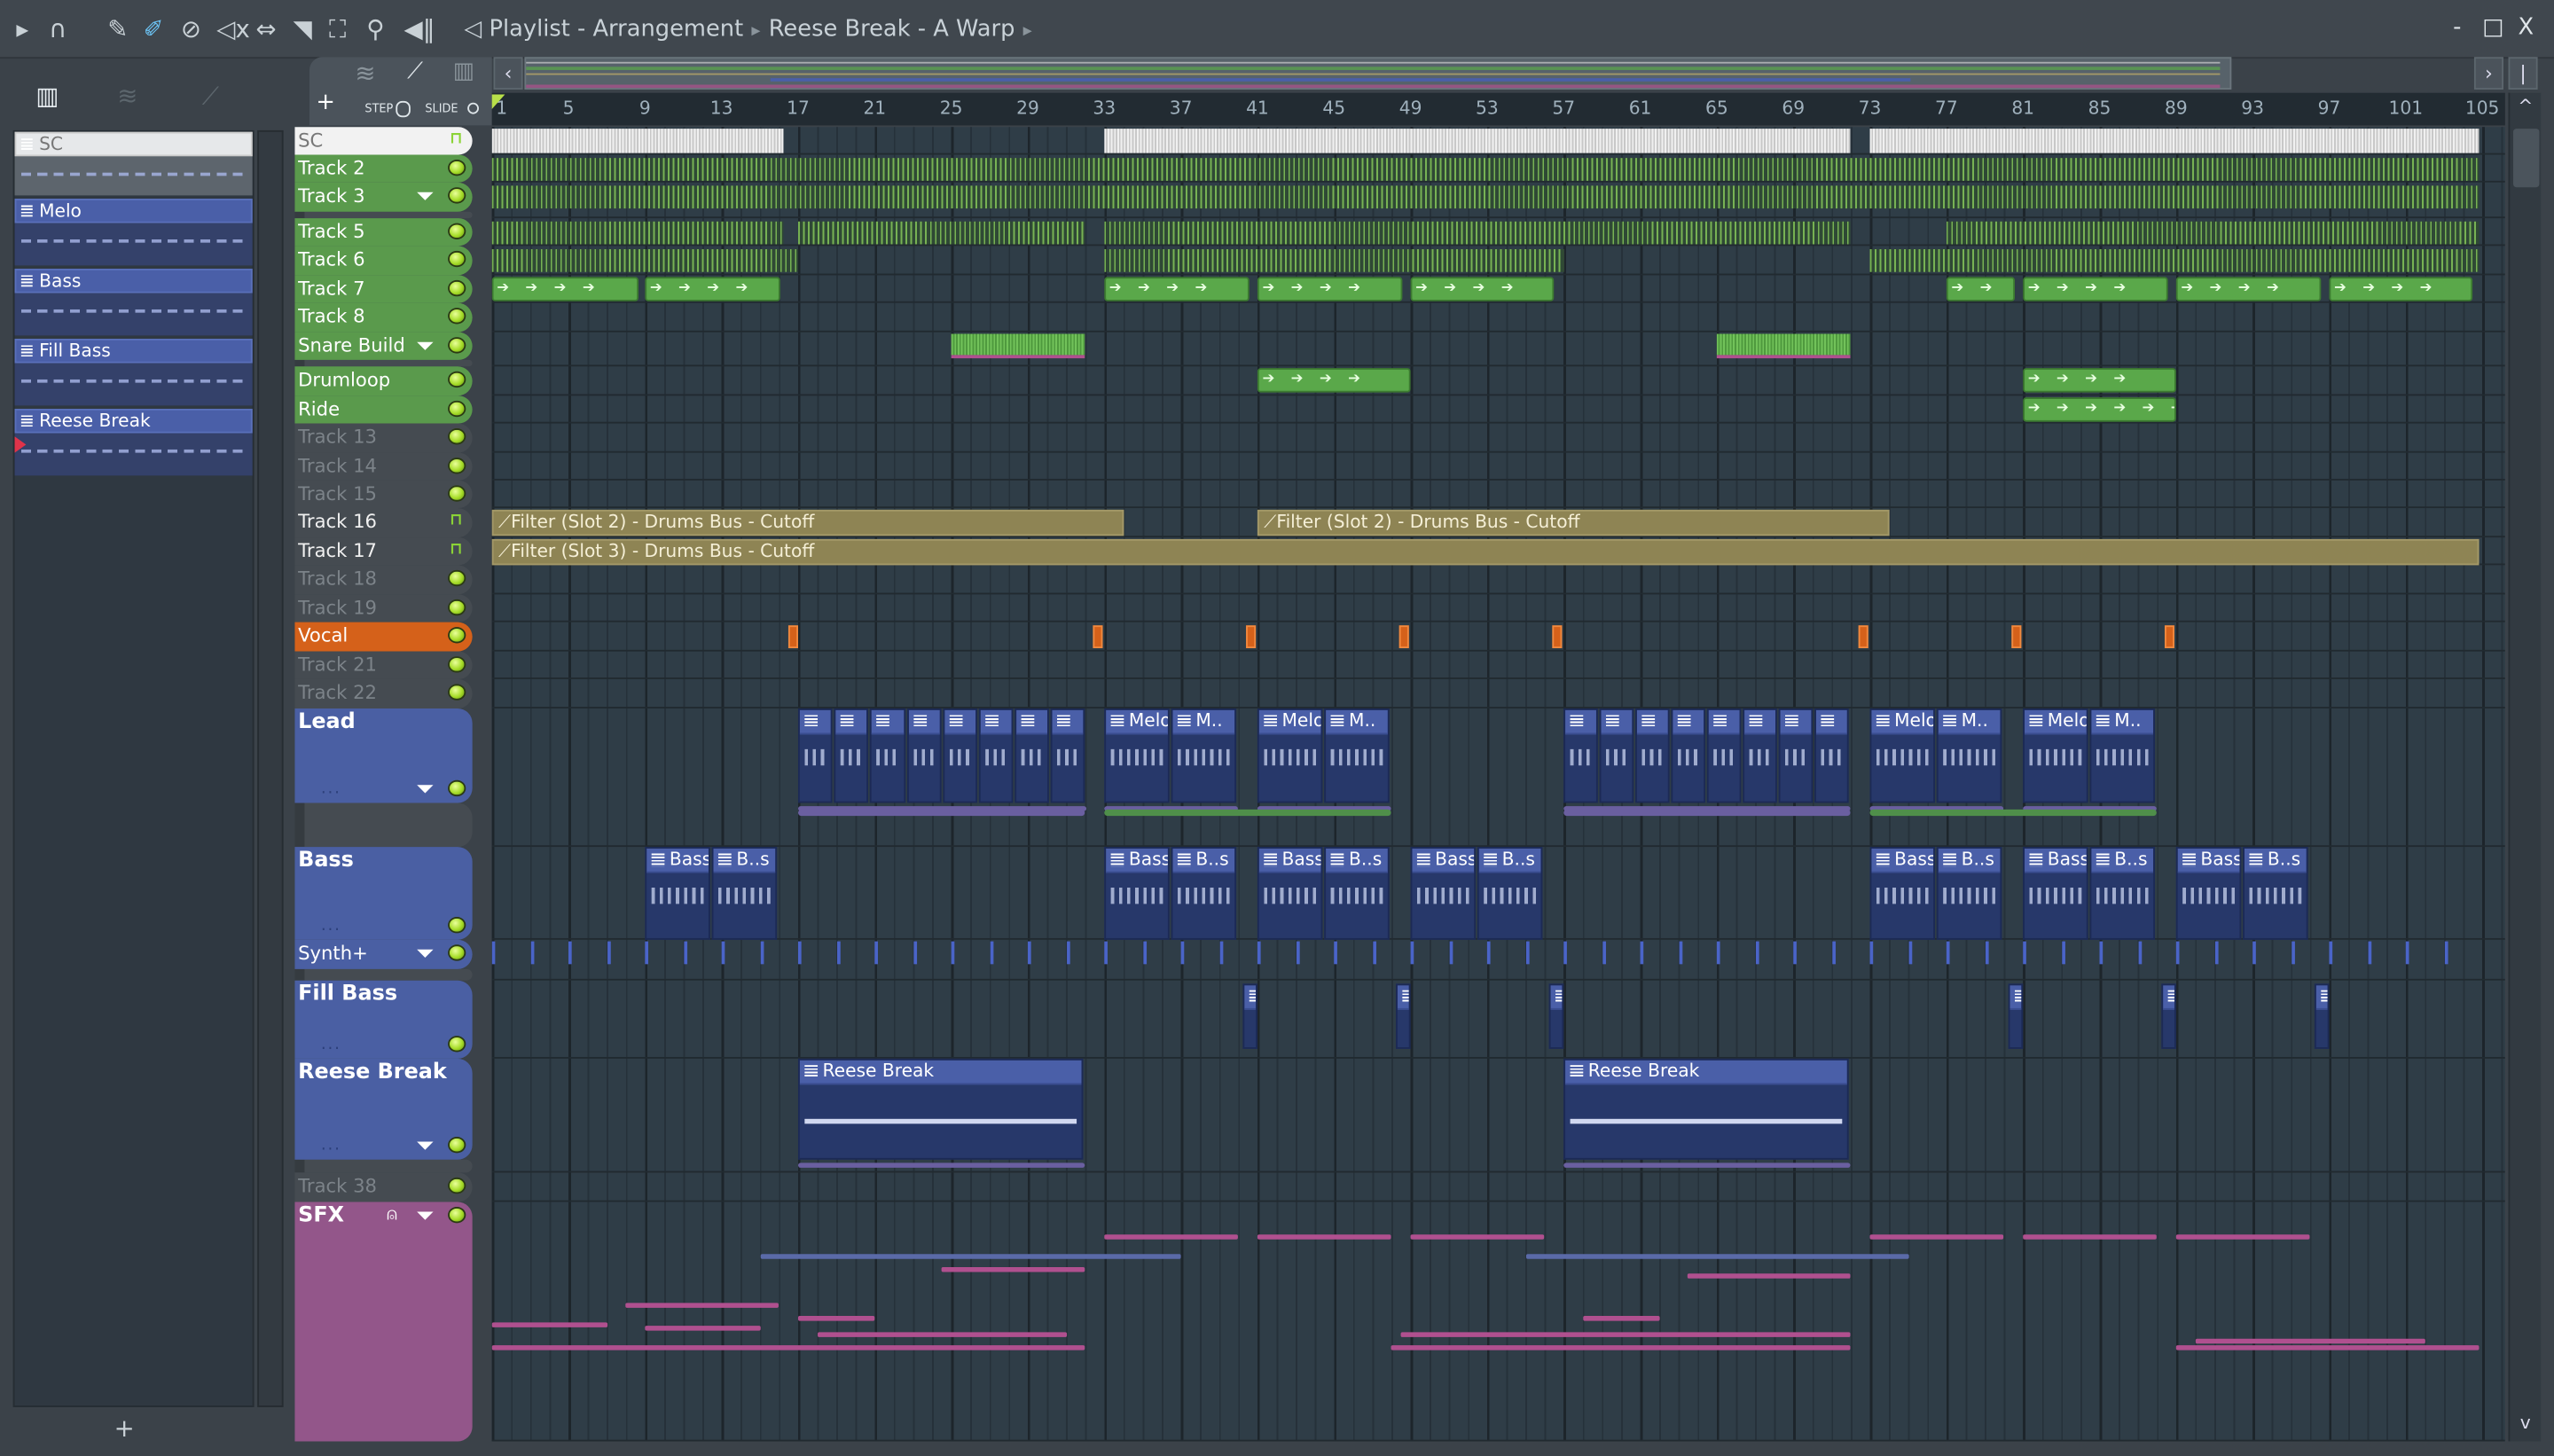  Describe the element at coordinates (1485, 552) in the screenshot. I see `automation-clip: ⟋Filter (Slot 3) - Drums Bus - Cutoff` at that location.